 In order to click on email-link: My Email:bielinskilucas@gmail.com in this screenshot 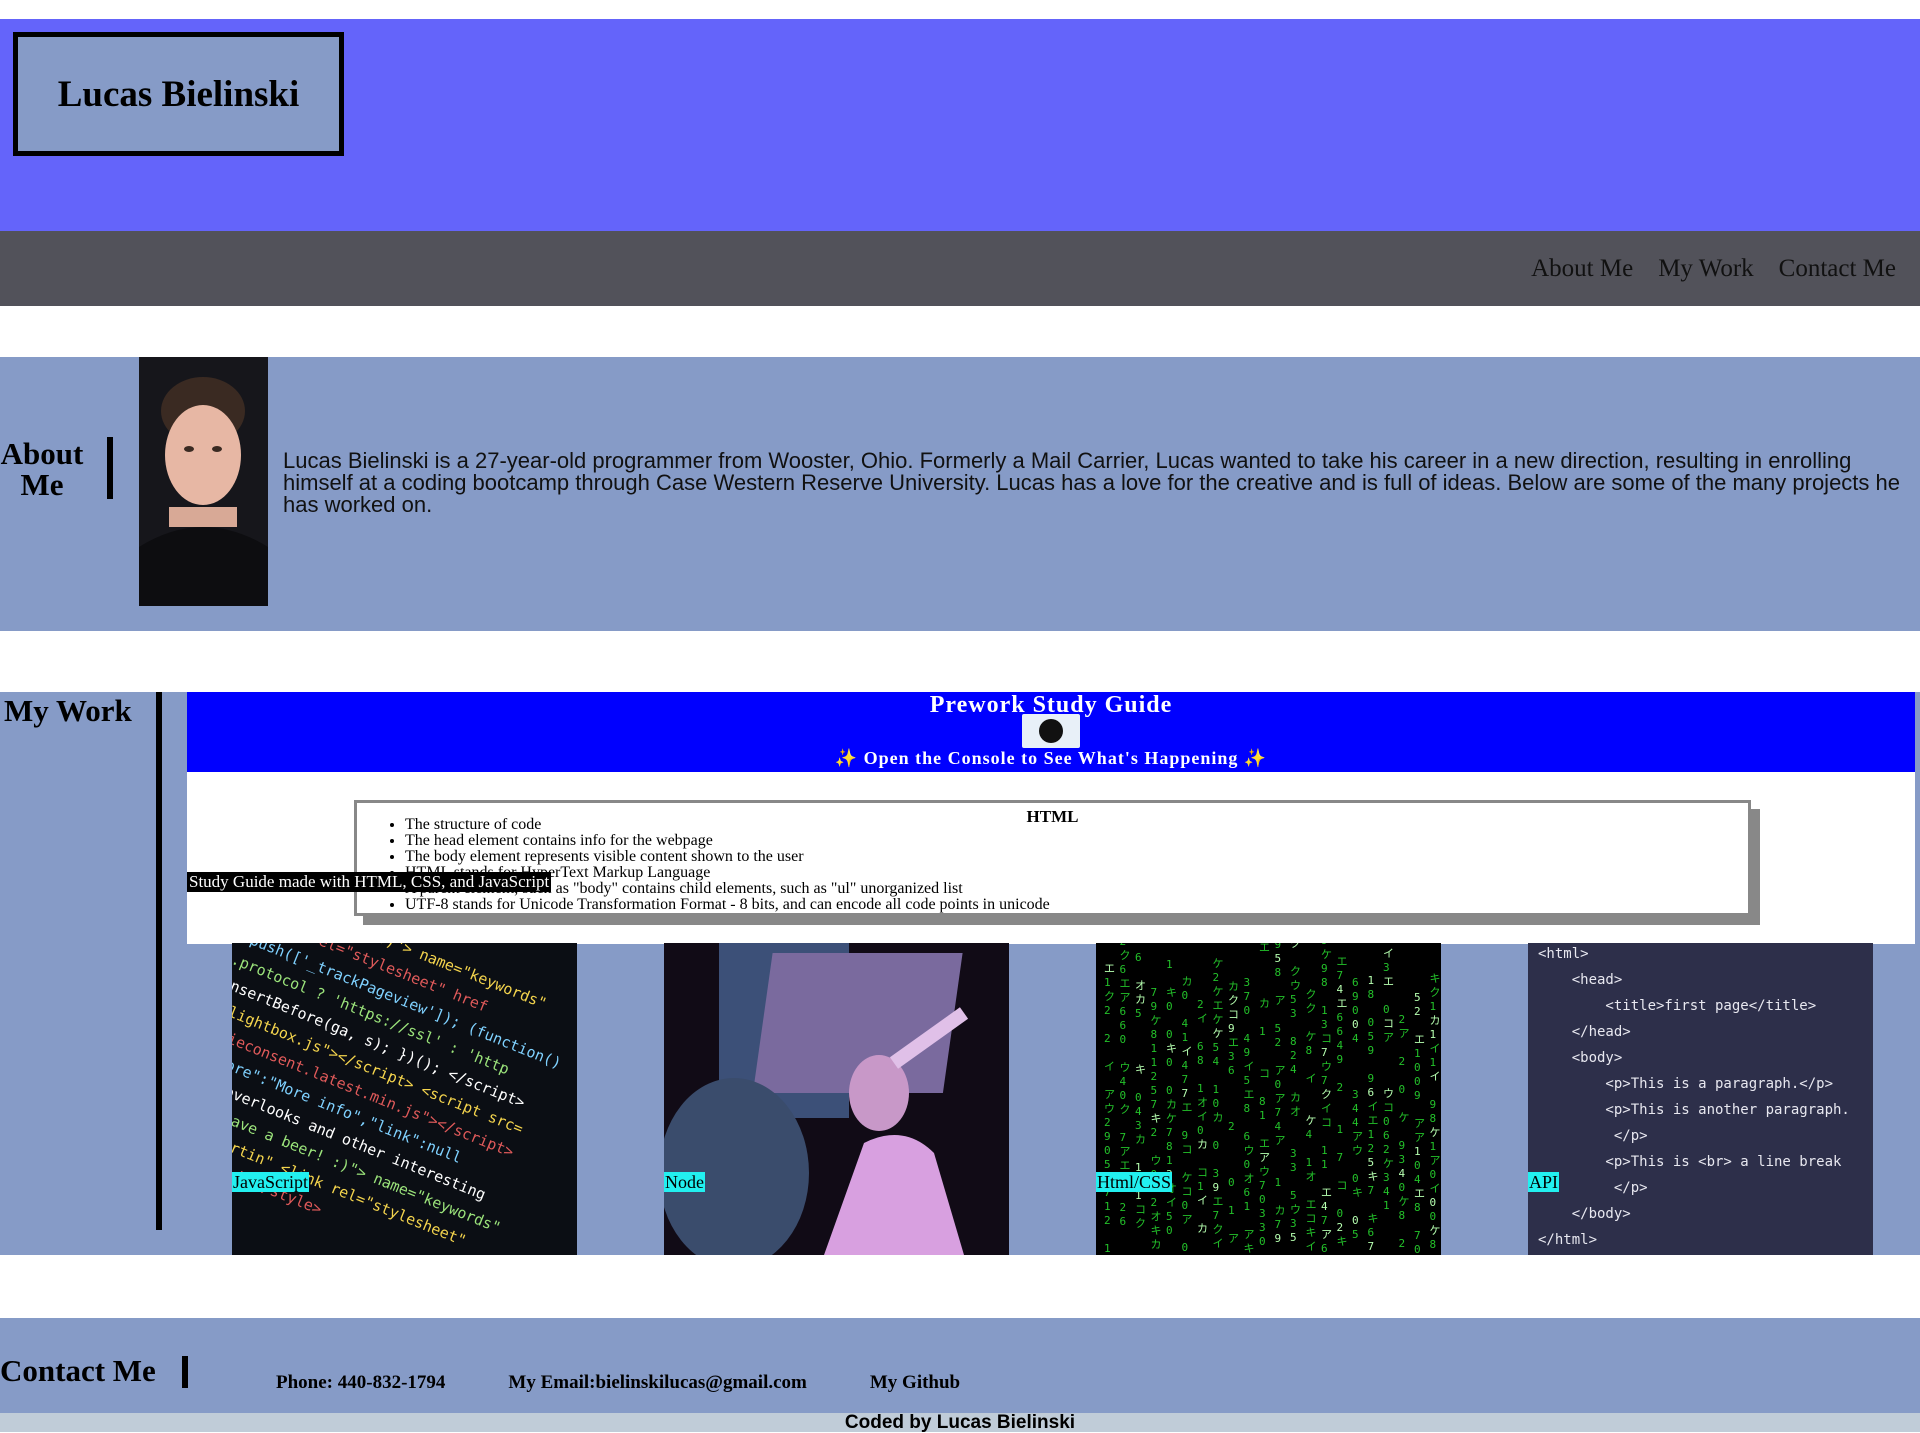, I will do `click(657, 1383)`.